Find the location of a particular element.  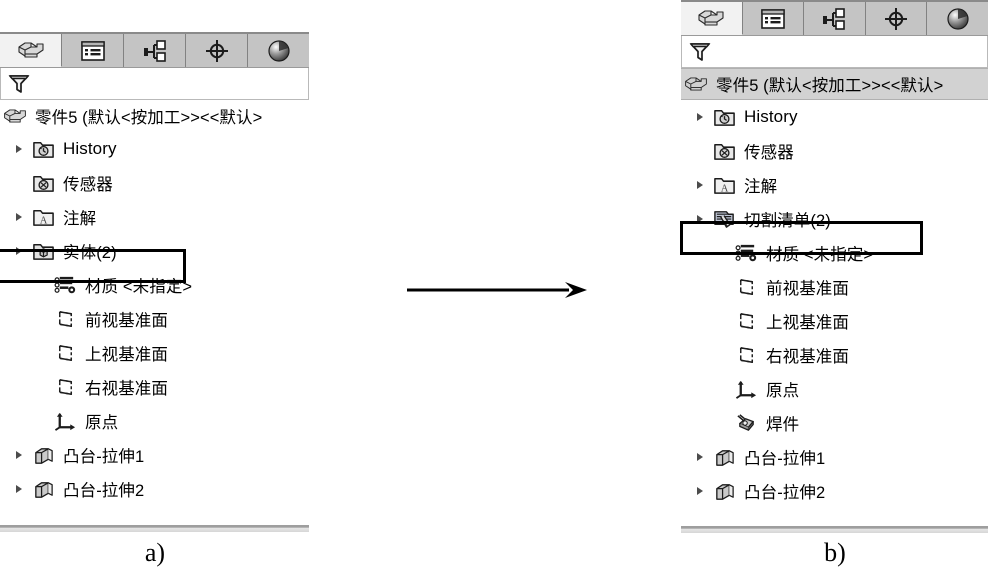

tree-item-label: 上视基准面 is located at coordinates (126, 355).